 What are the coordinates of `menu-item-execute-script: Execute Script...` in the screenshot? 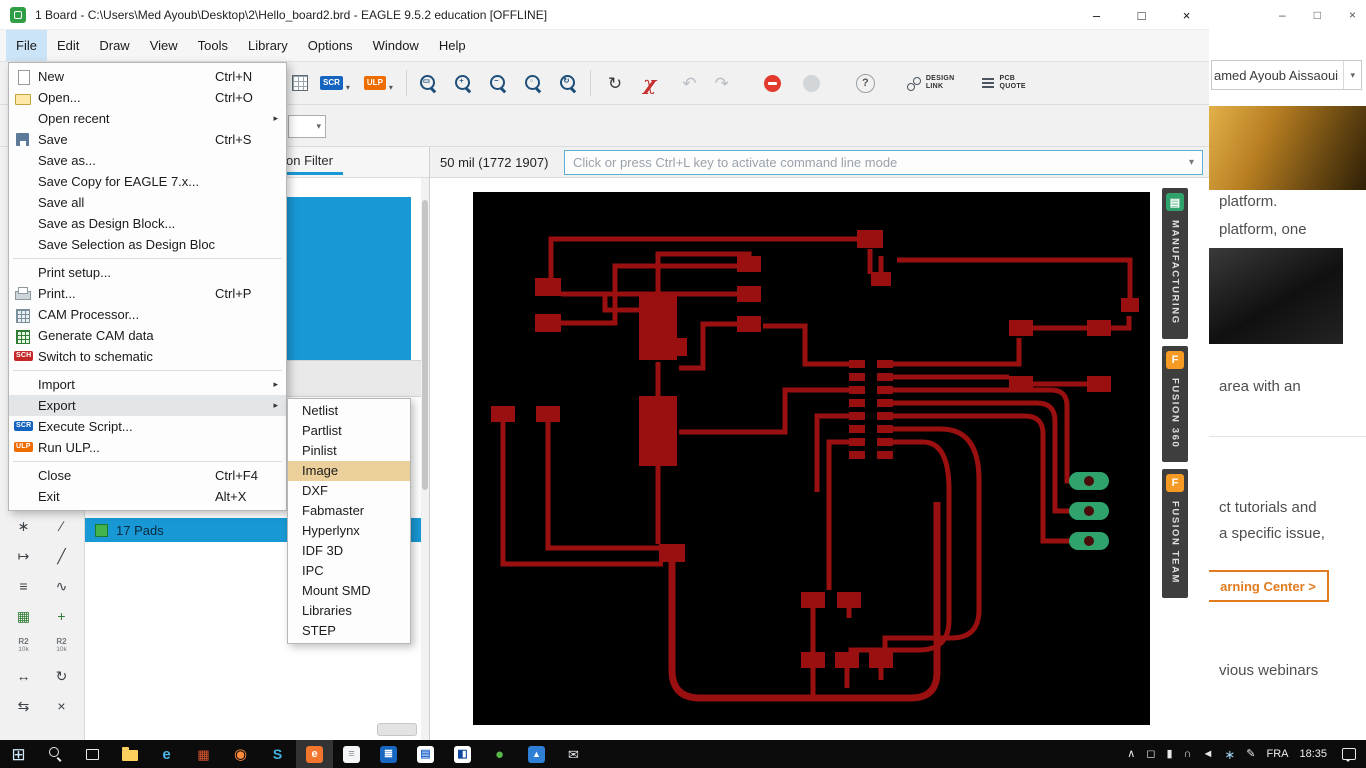 It's located at (147, 426).